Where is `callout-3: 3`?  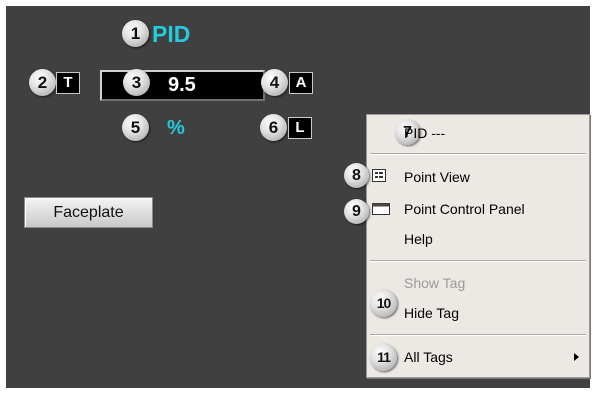
callout-3: 3 is located at coordinates (136, 82).